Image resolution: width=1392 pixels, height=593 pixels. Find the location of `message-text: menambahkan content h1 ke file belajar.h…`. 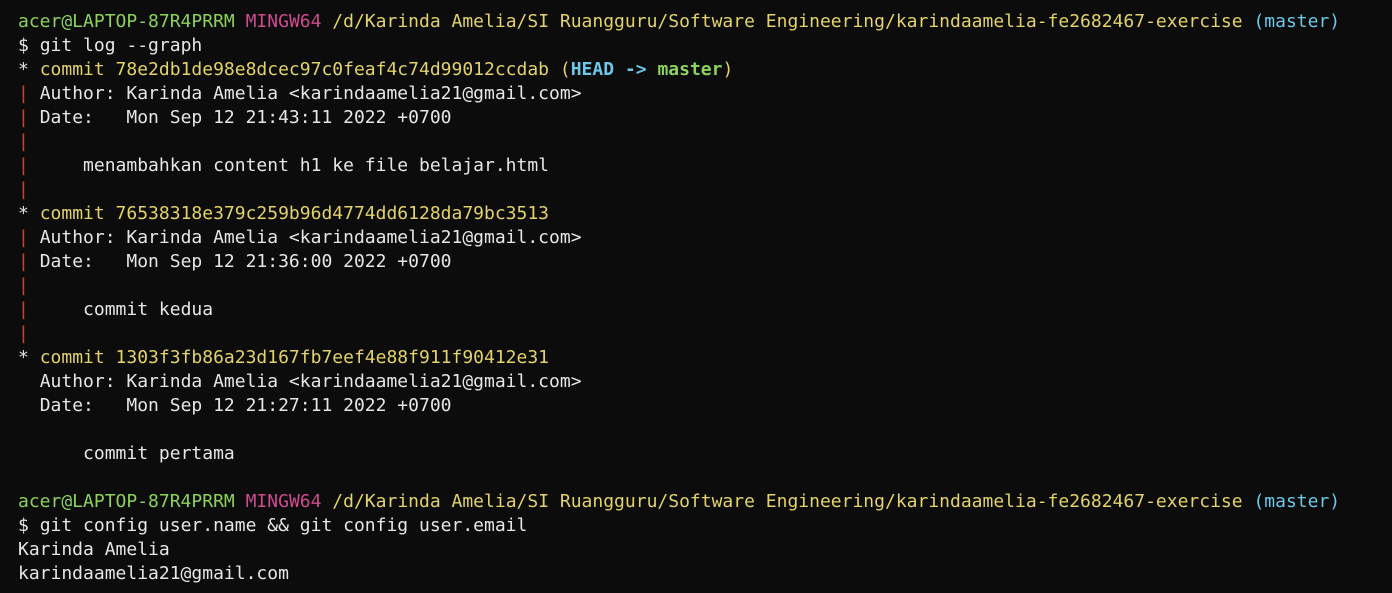

message-text: menambahkan content h1 ke file belajar.h… is located at coordinates (316, 165).